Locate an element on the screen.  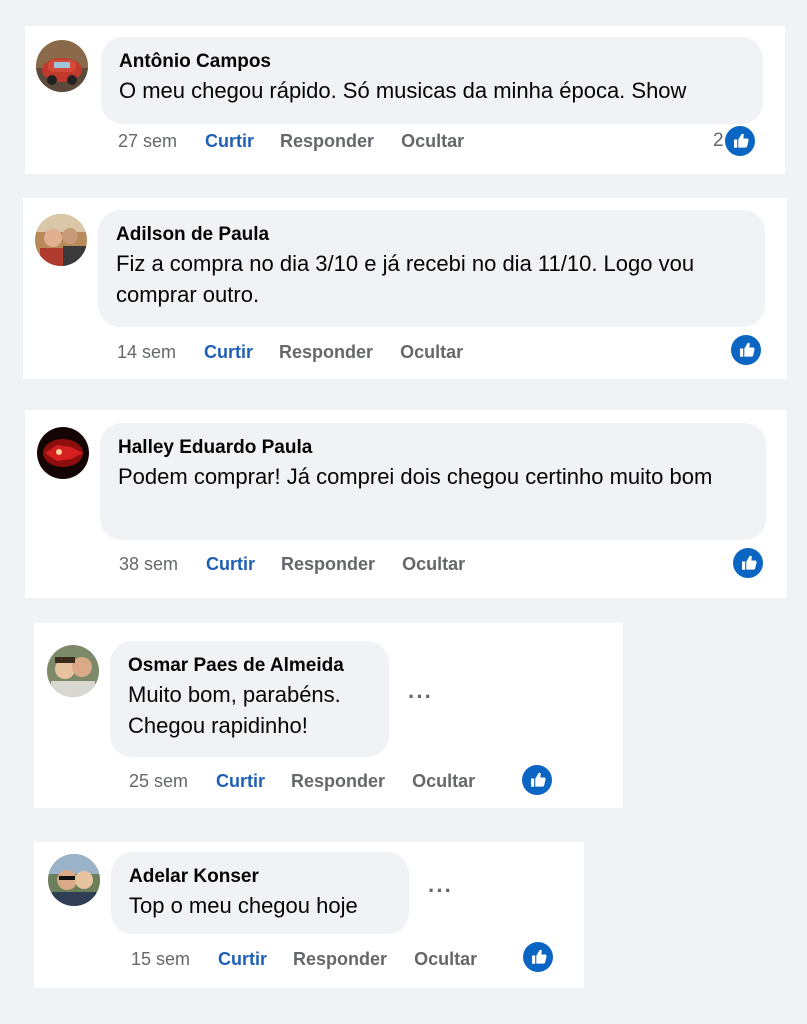
reaction-summary: 2 is located at coordinates (734, 141).